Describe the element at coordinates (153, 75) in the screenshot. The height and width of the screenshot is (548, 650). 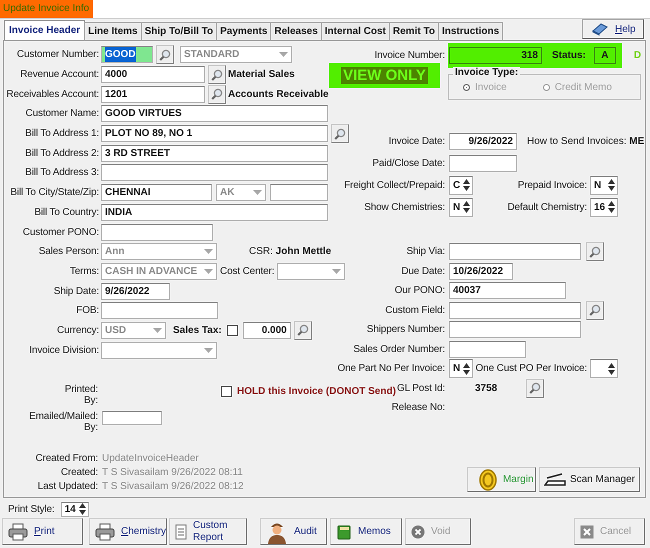
I see `input-field: 4000` at that location.